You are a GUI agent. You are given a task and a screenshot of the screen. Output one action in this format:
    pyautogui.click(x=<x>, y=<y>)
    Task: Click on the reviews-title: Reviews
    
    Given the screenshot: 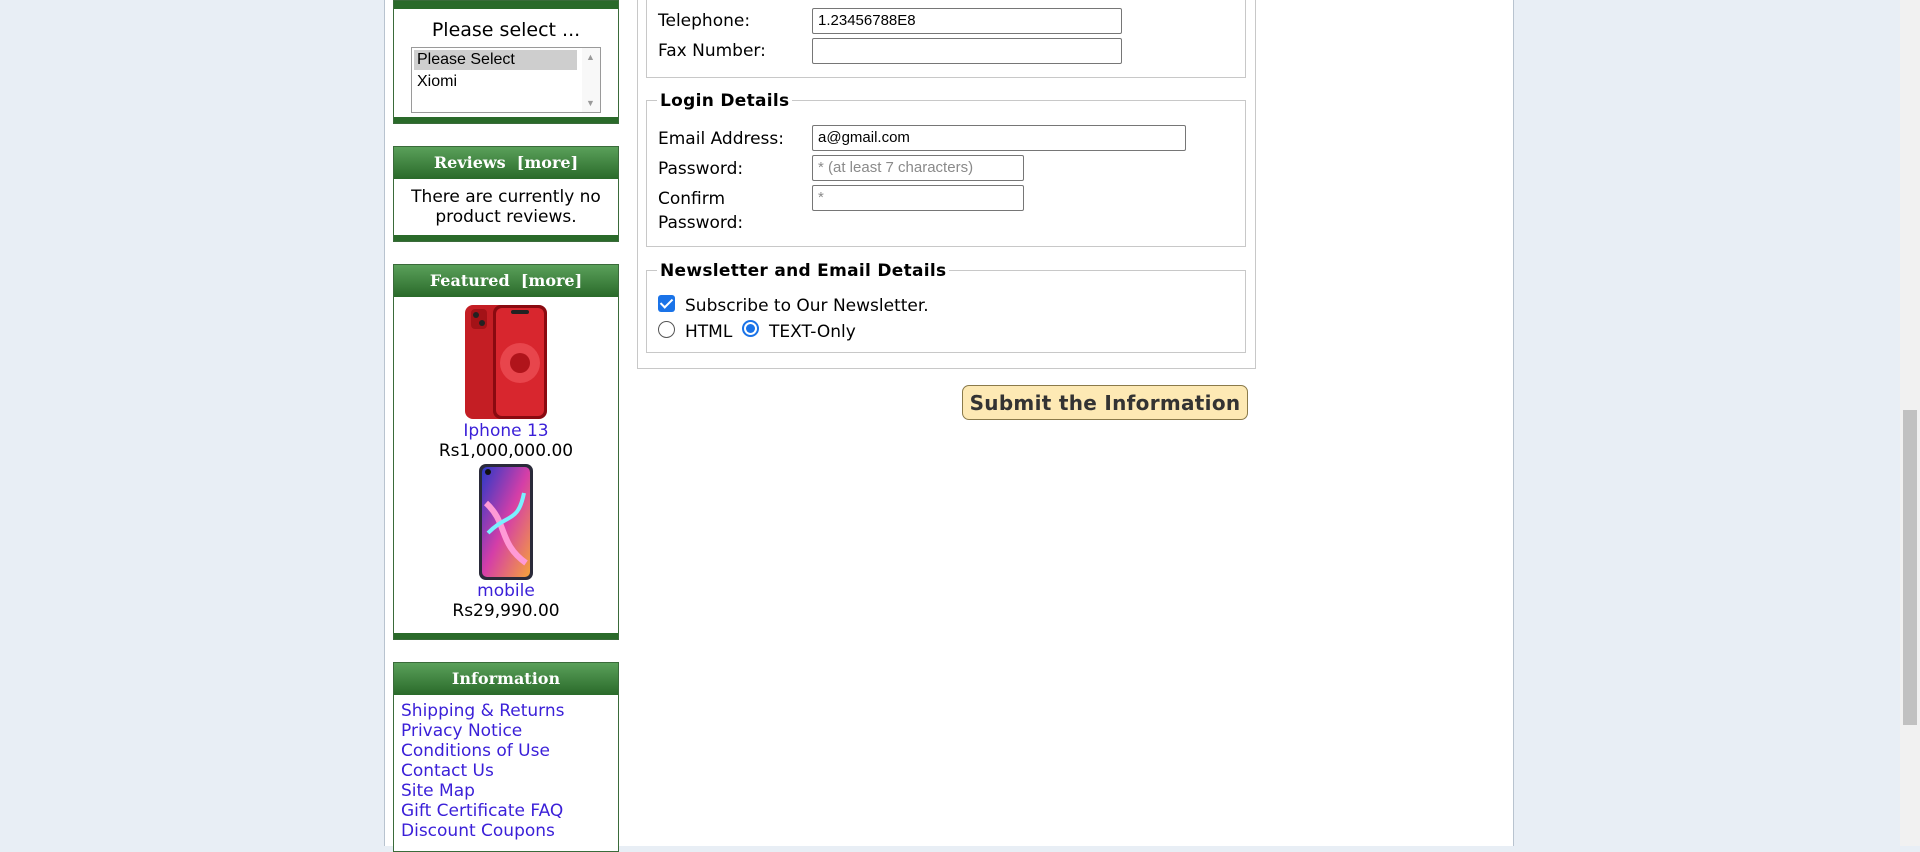 What is the action you would take?
    pyautogui.click(x=469, y=162)
    